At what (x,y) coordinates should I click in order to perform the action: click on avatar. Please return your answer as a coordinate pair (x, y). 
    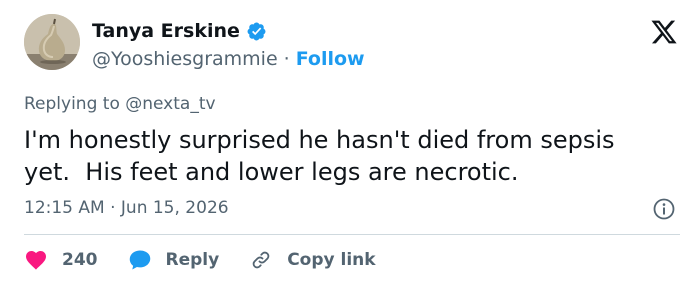
    Looking at the image, I should click on (52, 42).